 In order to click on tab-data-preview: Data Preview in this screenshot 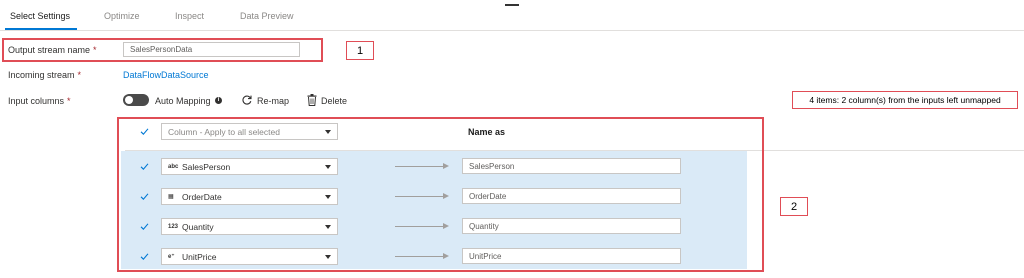, I will do `click(267, 16)`.